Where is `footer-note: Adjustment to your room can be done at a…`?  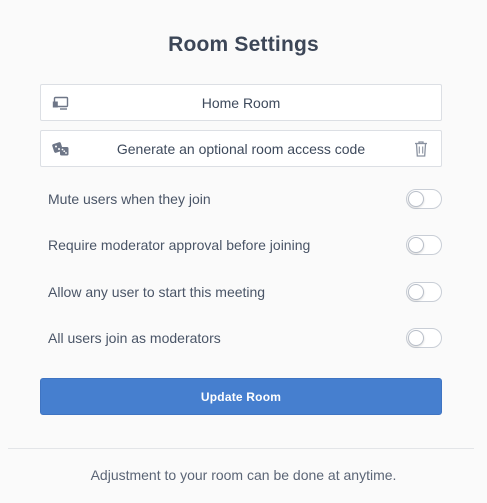
footer-note: Adjustment to your room can be done at a… is located at coordinates (243, 475).